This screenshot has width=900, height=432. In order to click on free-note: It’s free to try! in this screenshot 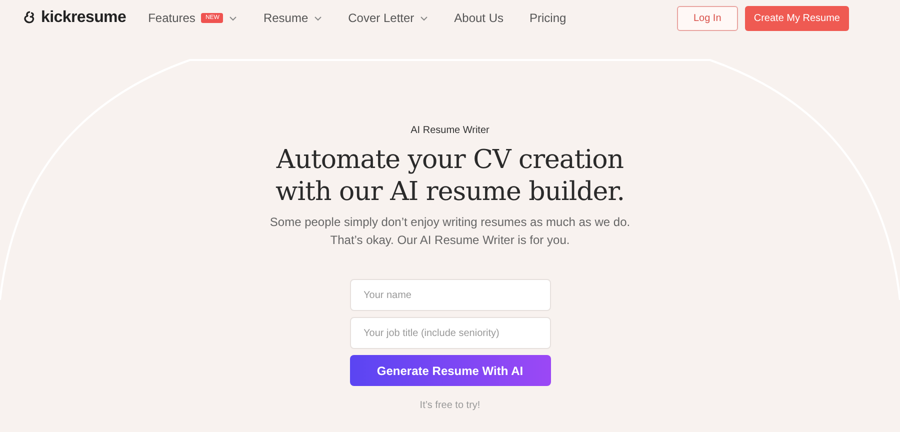, I will do `click(450, 405)`.